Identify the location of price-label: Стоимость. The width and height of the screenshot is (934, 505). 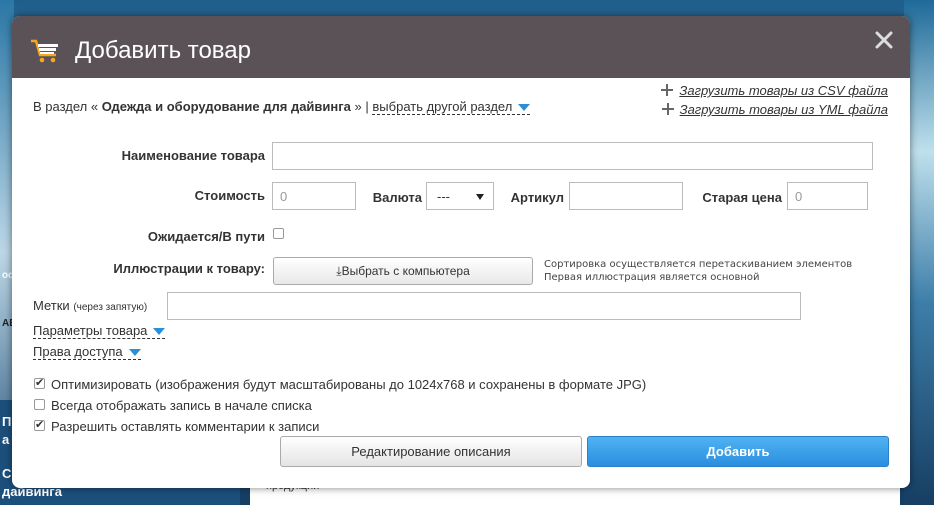
(229, 195).